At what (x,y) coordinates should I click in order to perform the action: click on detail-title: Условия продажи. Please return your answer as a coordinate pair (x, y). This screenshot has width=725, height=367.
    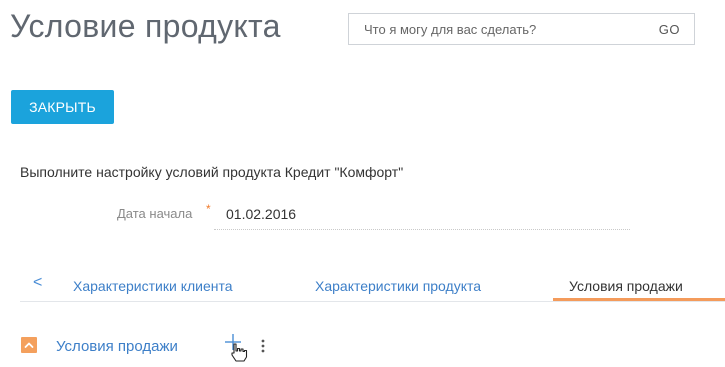
    Looking at the image, I should click on (117, 346).